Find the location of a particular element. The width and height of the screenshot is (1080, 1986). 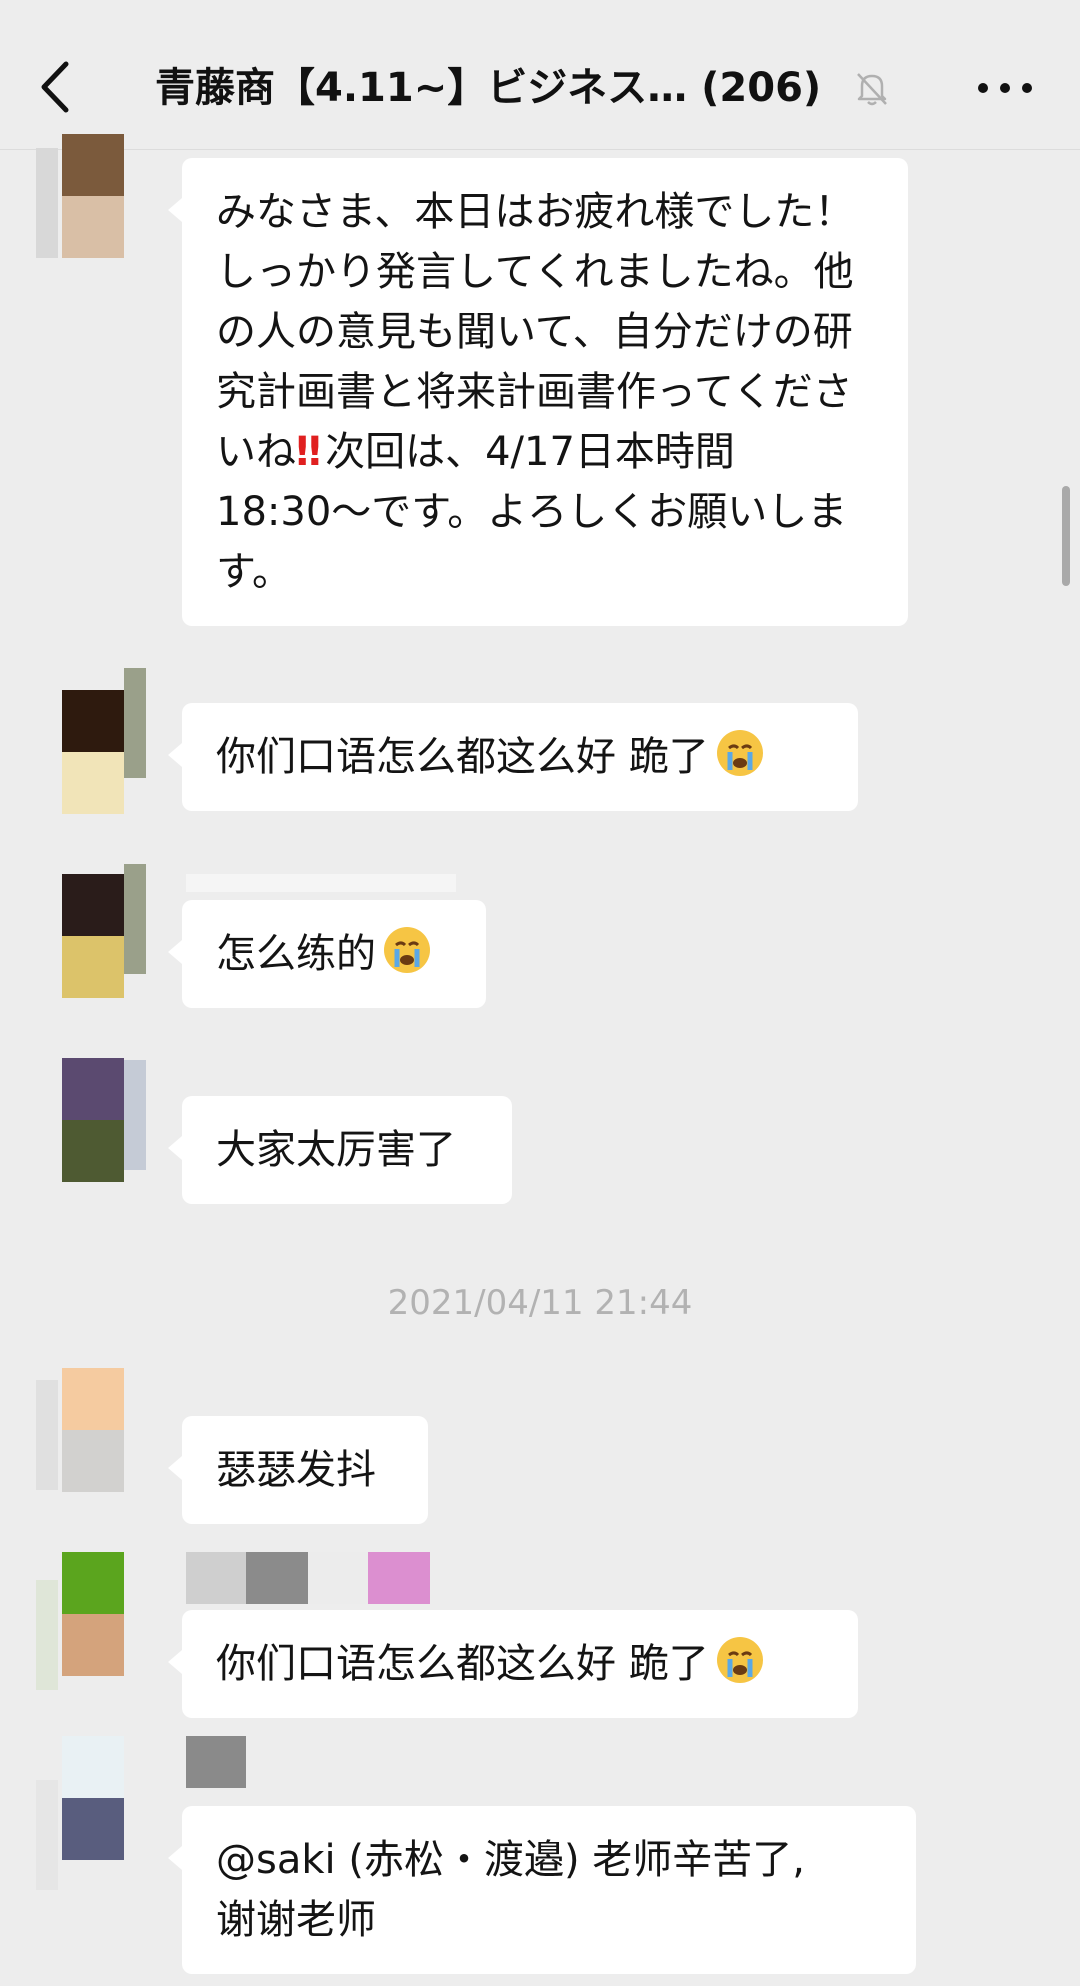

message-bubble: 大家太厉害了 is located at coordinates (340, 1150).